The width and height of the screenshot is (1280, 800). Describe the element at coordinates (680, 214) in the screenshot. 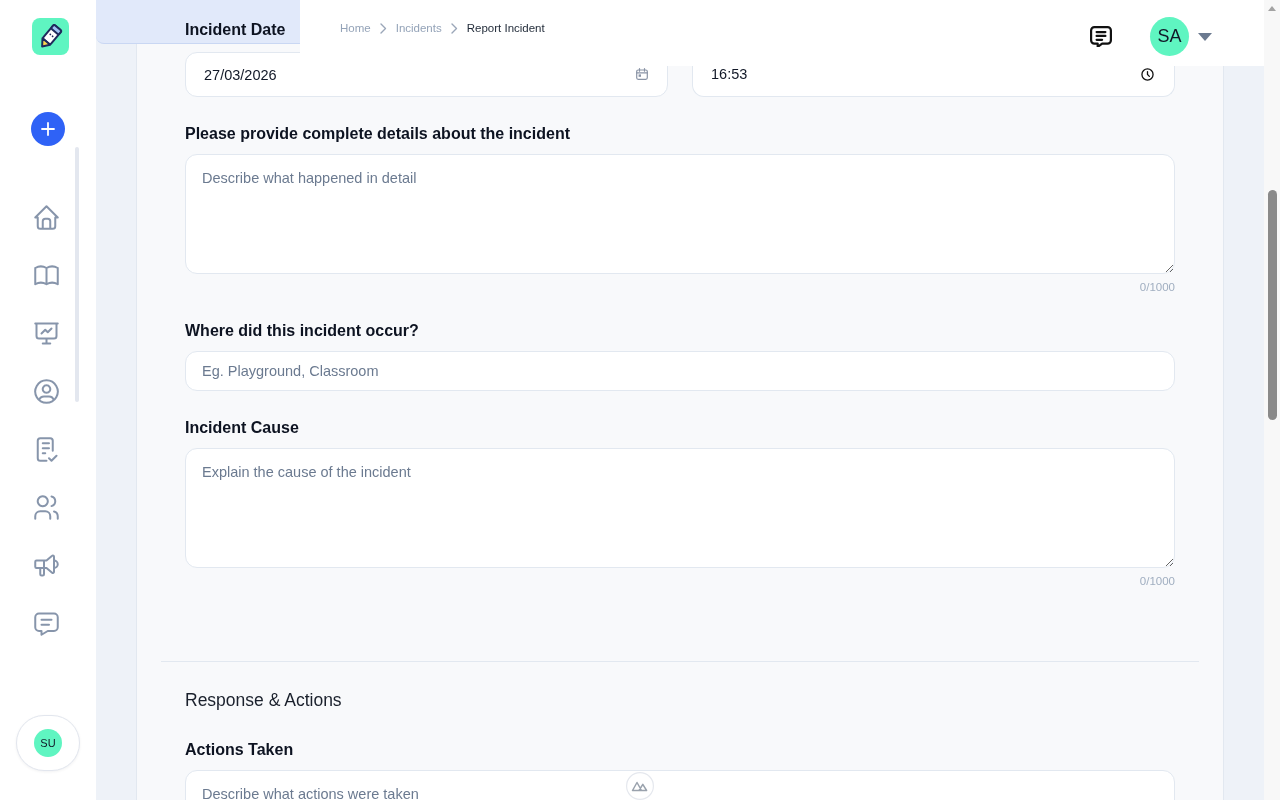

I see `text-area: Describe what happened in detail` at that location.